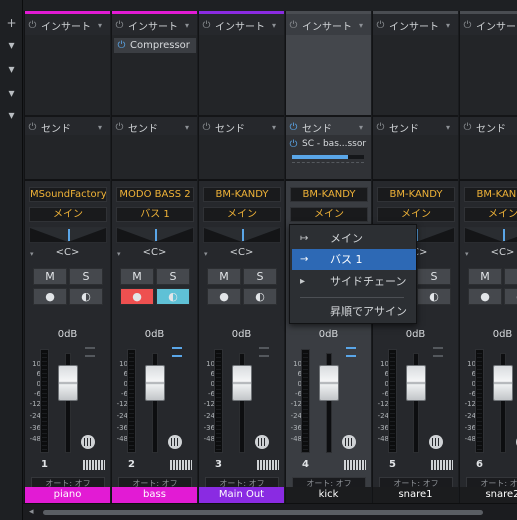  I want to click on send-level-slider, so click(328, 157).